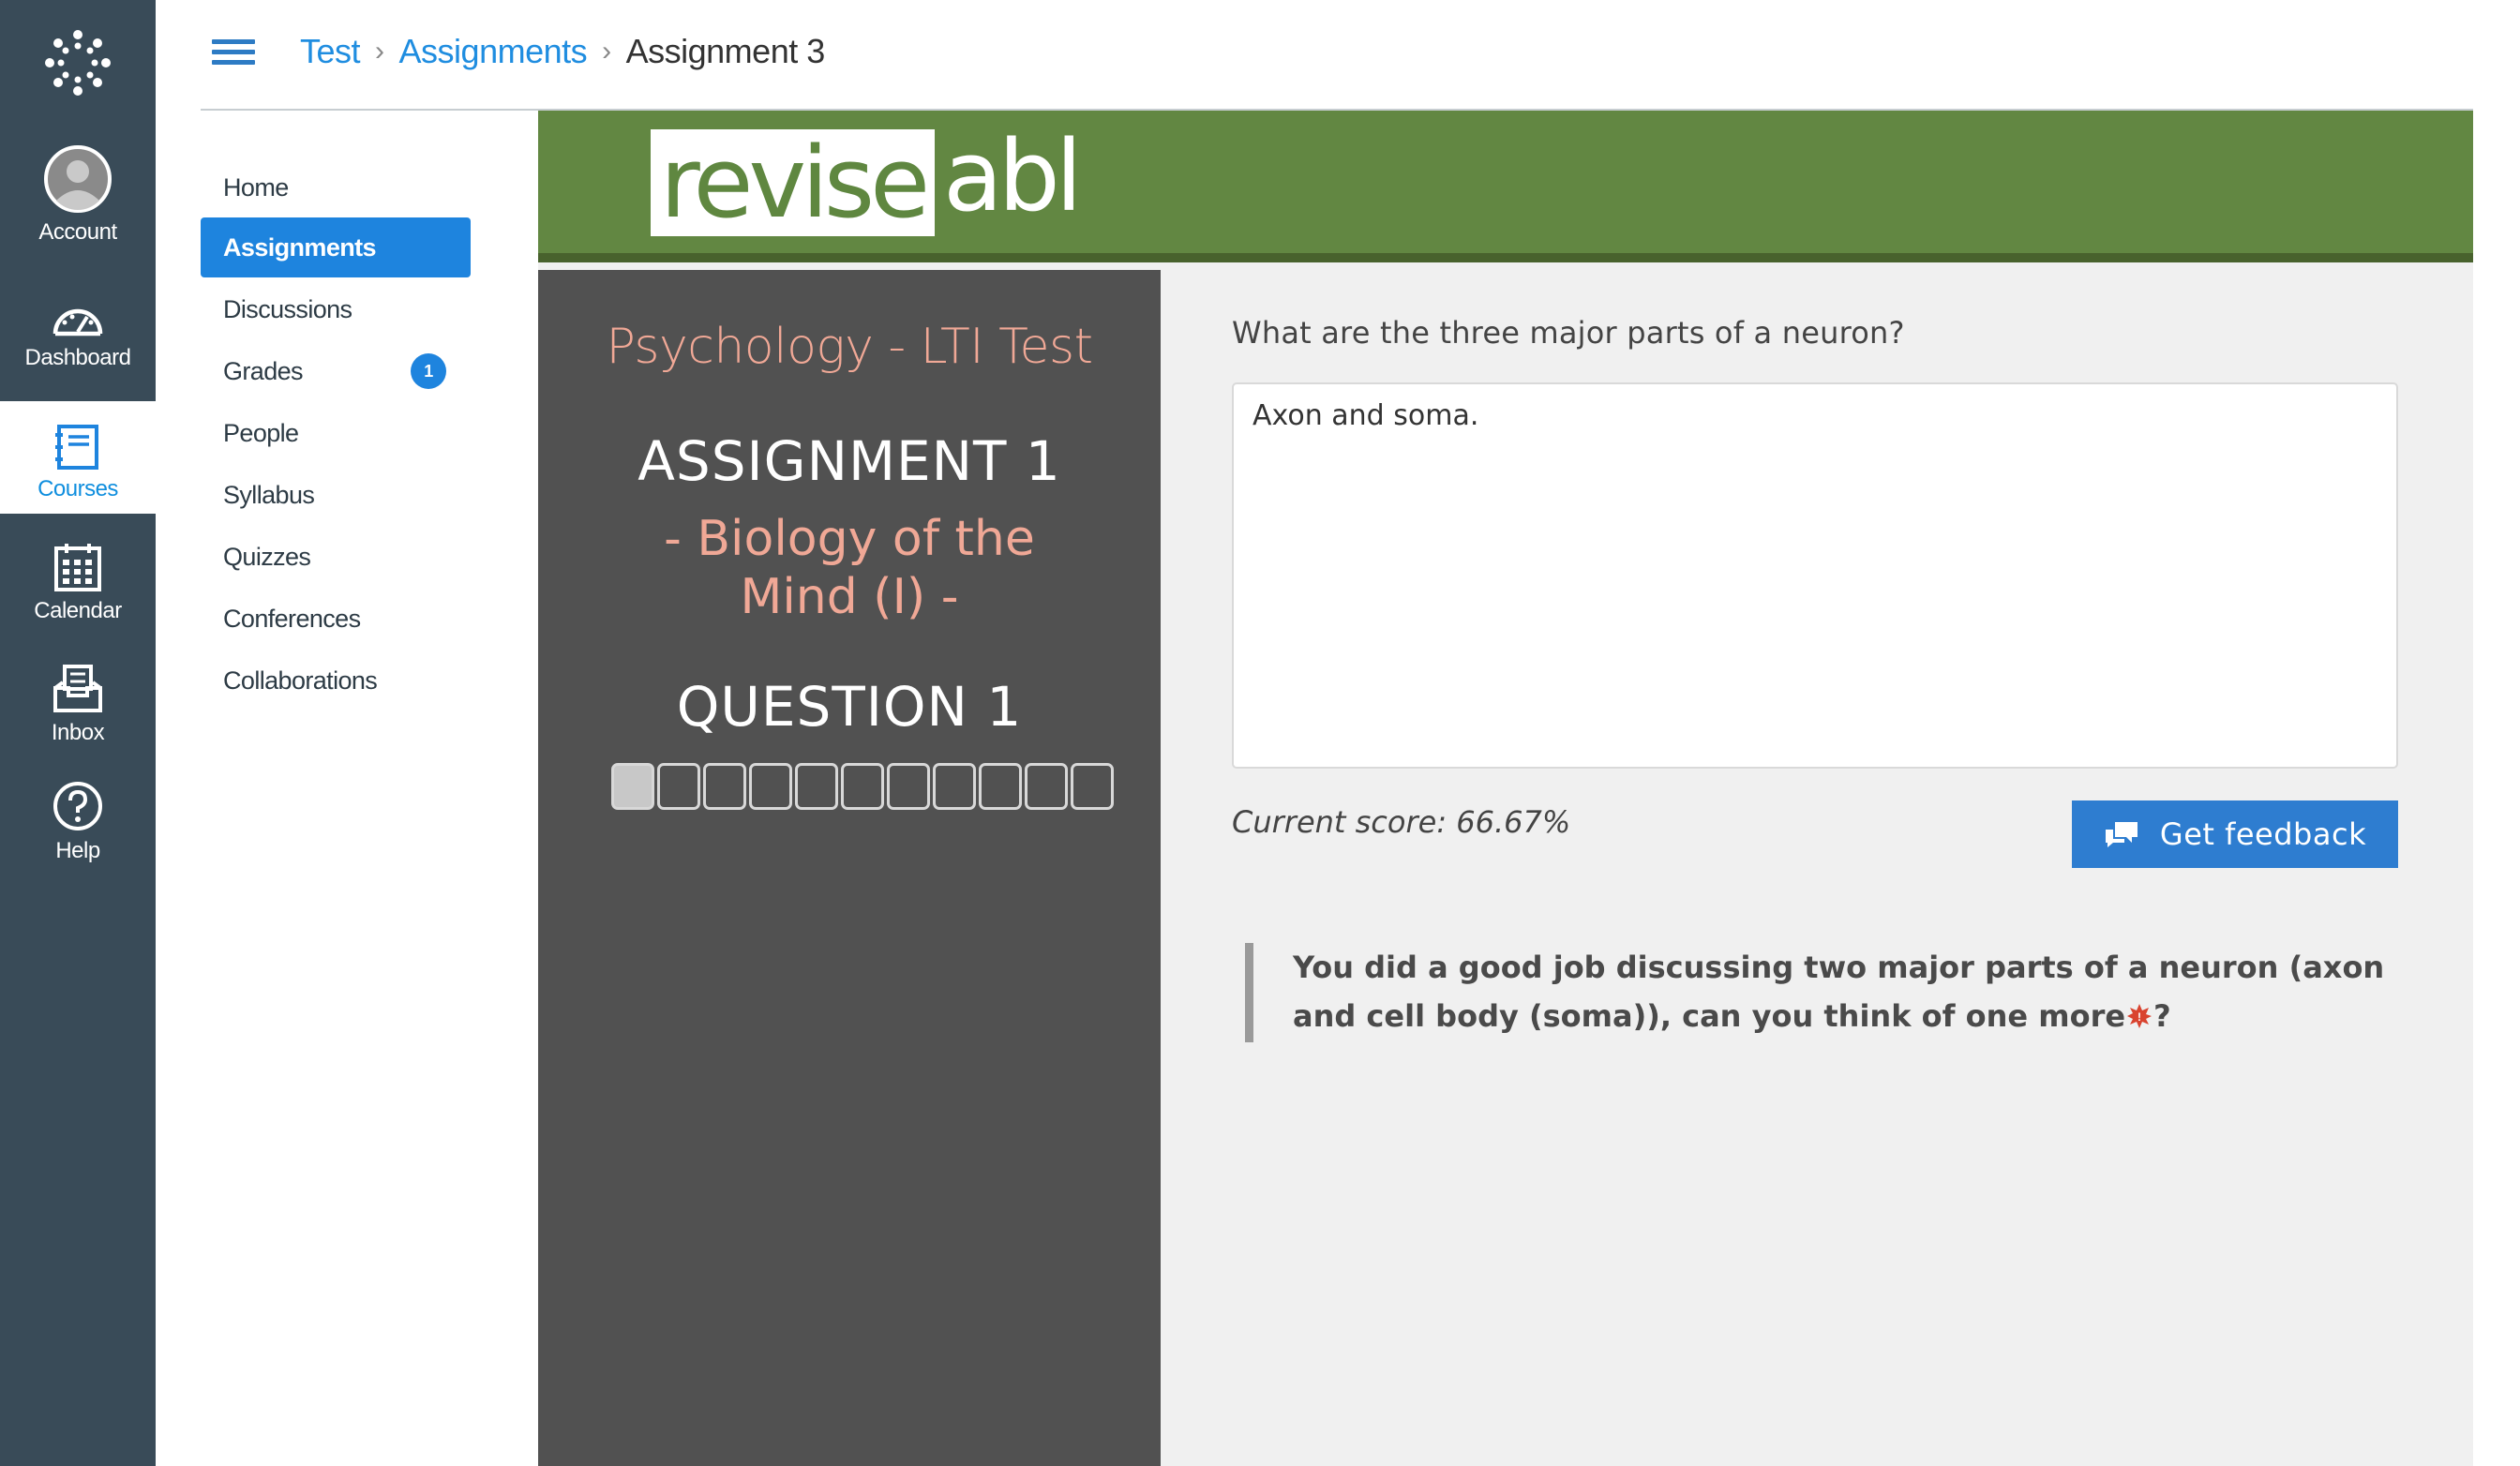 The image size is (2520, 1466). I want to click on global-nav-account: Account, so click(78, 195).